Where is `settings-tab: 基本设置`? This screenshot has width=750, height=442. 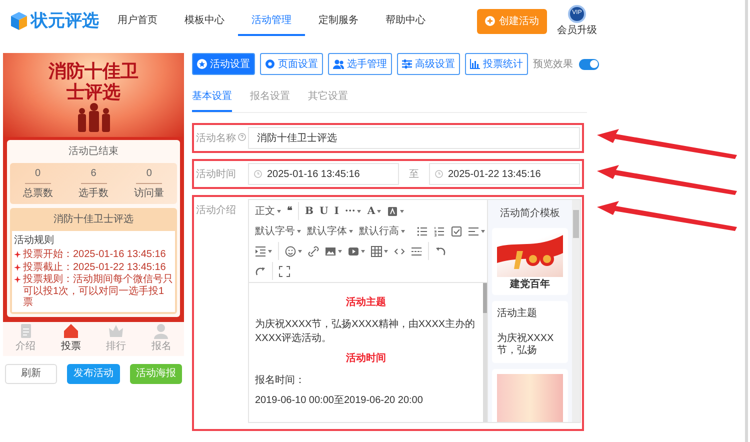 settings-tab: 基本设置 is located at coordinates (212, 99).